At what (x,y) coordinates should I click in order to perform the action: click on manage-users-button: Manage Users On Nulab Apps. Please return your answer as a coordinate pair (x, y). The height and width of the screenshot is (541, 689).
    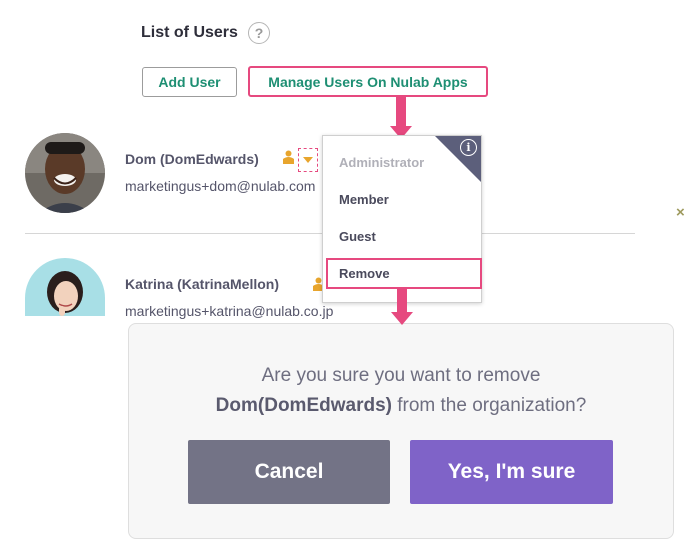
    Looking at the image, I should click on (368, 81).